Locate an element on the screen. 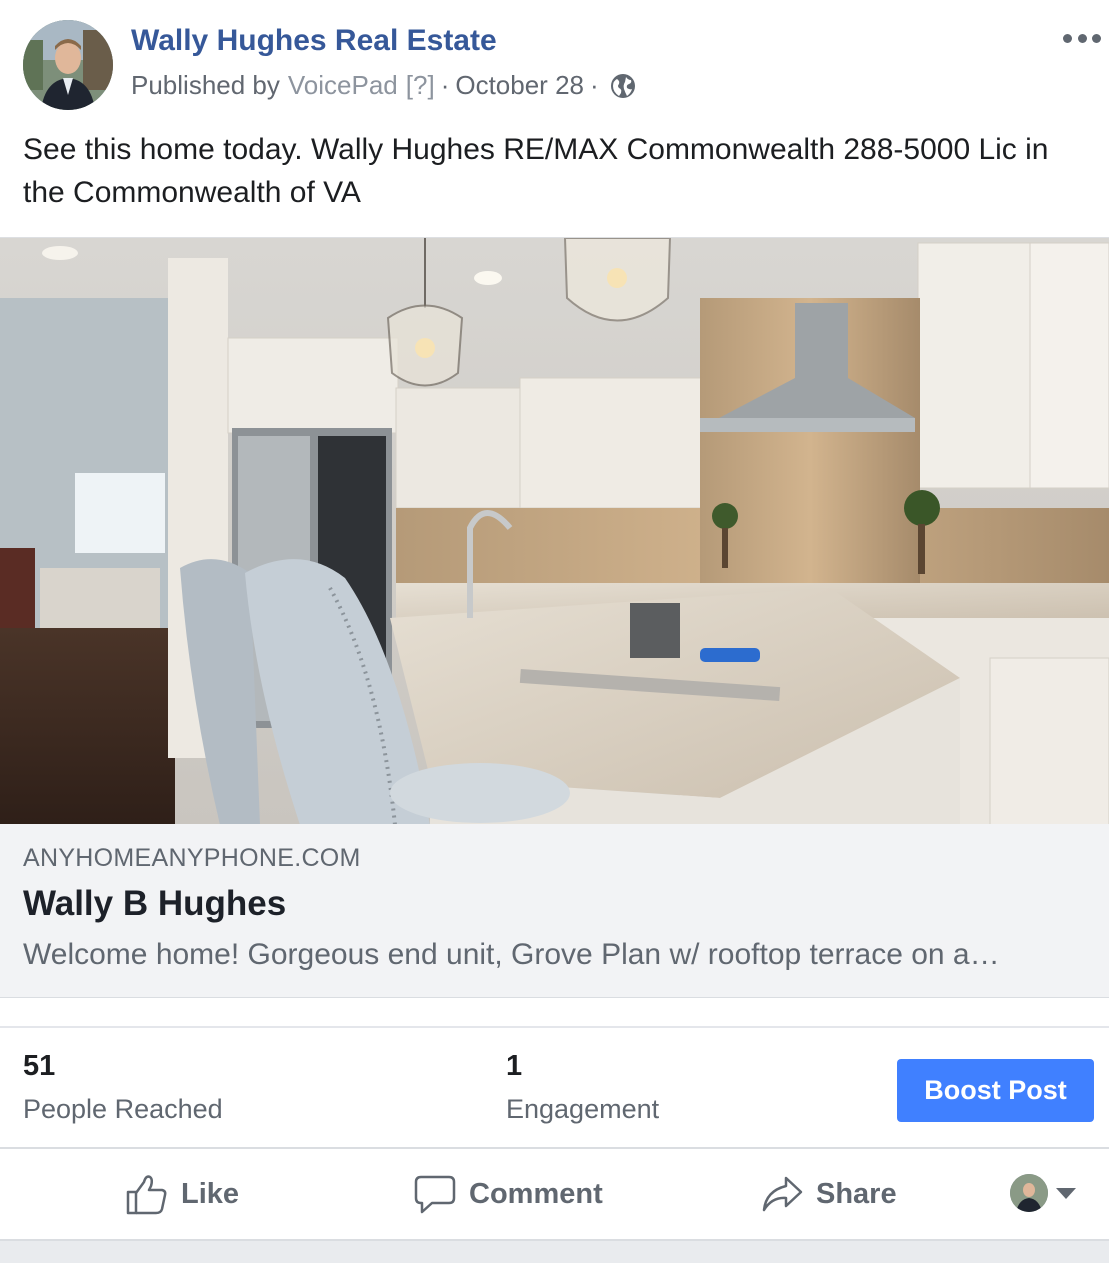 The width and height of the screenshot is (1109, 1263). section-divider is located at coordinates (554, 1027).